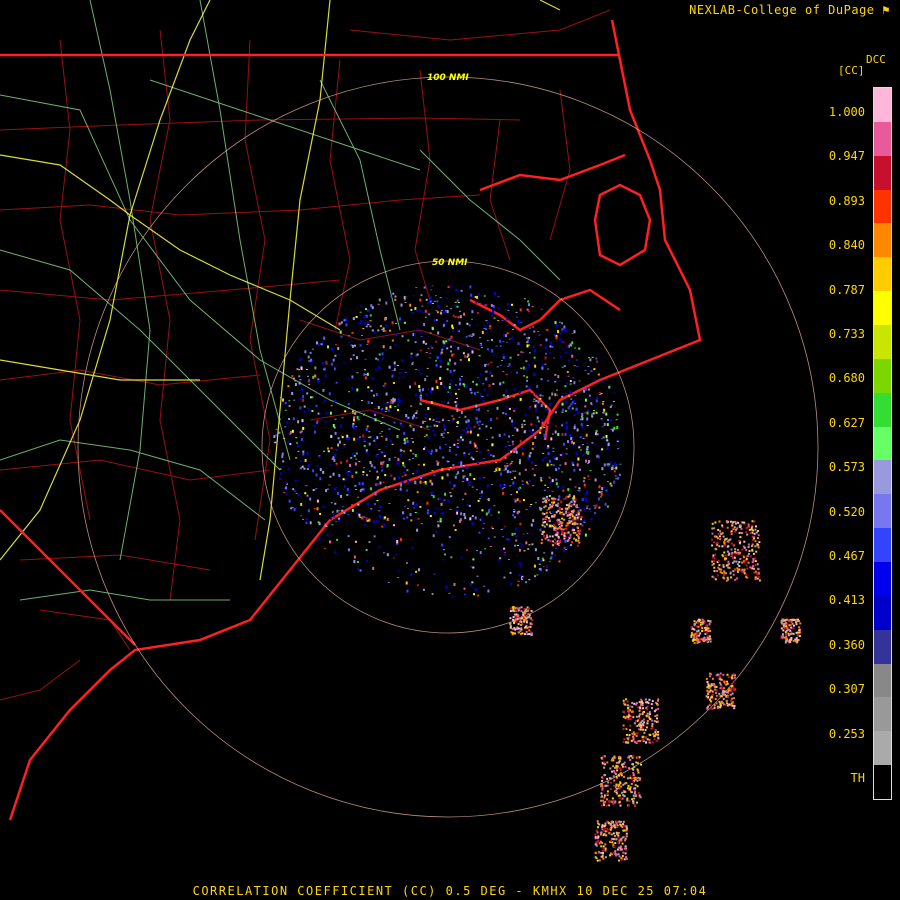  Describe the element at coordinates (846, 200) in the screenshot. I see `legend-tick-label: 0.893` at that location.